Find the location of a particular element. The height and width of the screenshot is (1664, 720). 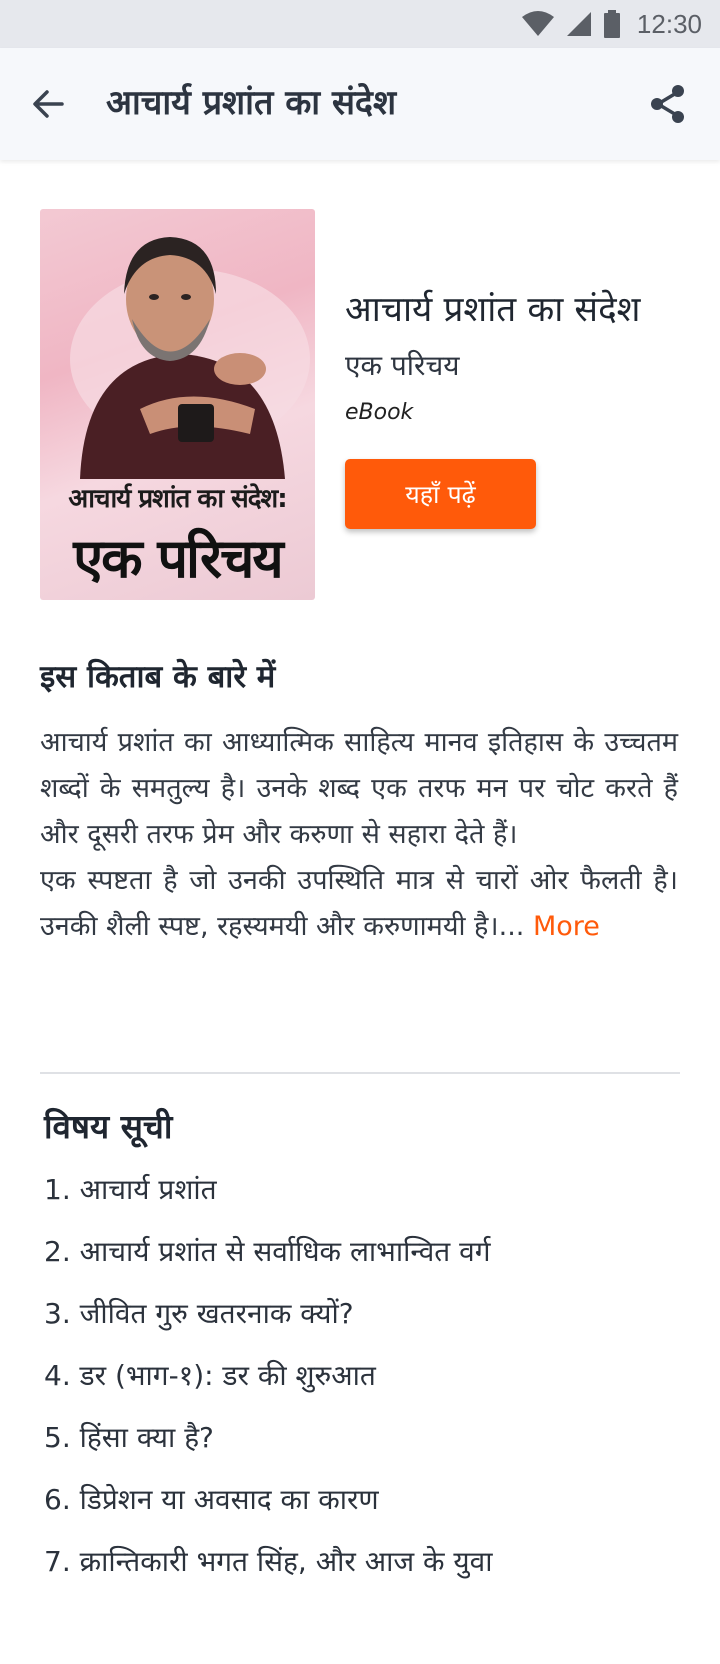

cover-title-main: एक परिचय is located at coordinates (178, 558).